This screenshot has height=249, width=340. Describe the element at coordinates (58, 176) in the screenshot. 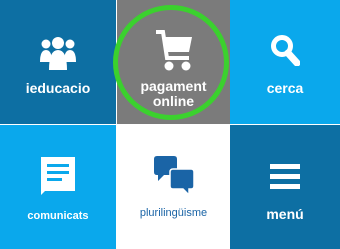

I see `document-icon` at that location.